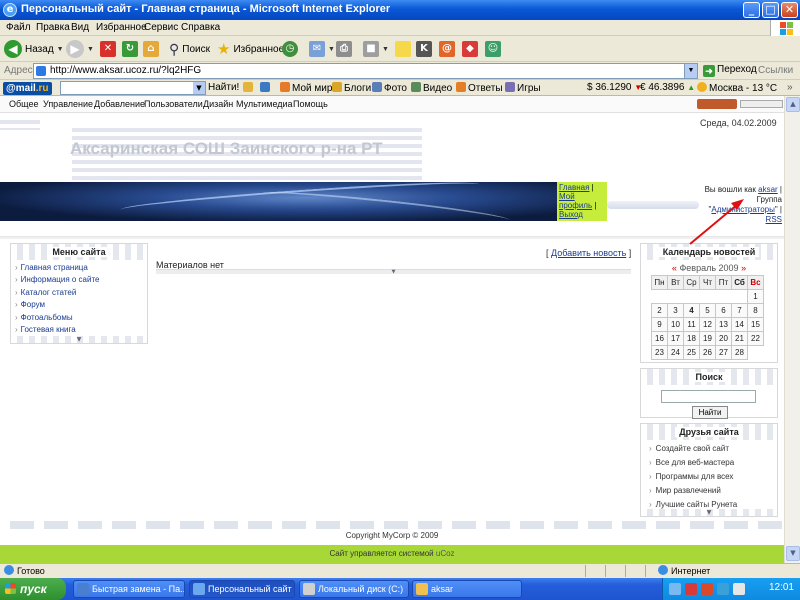 Image resolution: width=800 pixels, height=600 pixels. Describe the element at coordinates (344, 49) in the screenshot. I see `print-button: ⎙` at that location.